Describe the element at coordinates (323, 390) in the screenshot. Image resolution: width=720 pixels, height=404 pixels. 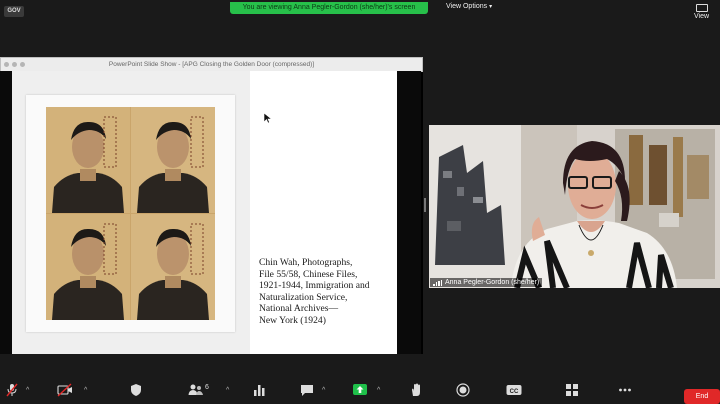
I see `chat-options-caret: ^` at that location.